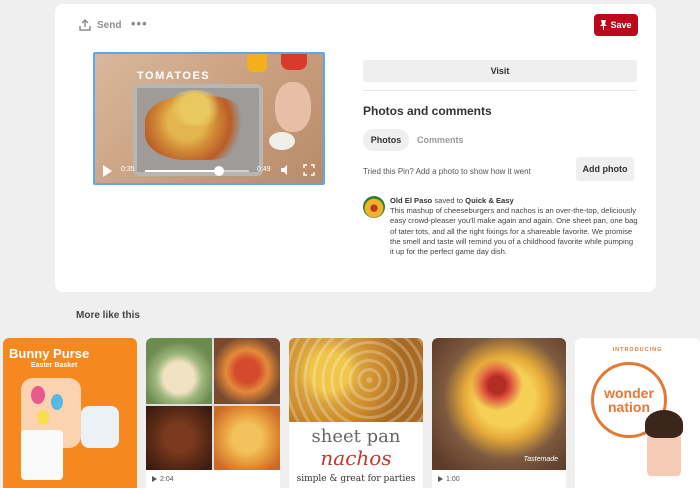  I want to click on hand, so click(293, 107).